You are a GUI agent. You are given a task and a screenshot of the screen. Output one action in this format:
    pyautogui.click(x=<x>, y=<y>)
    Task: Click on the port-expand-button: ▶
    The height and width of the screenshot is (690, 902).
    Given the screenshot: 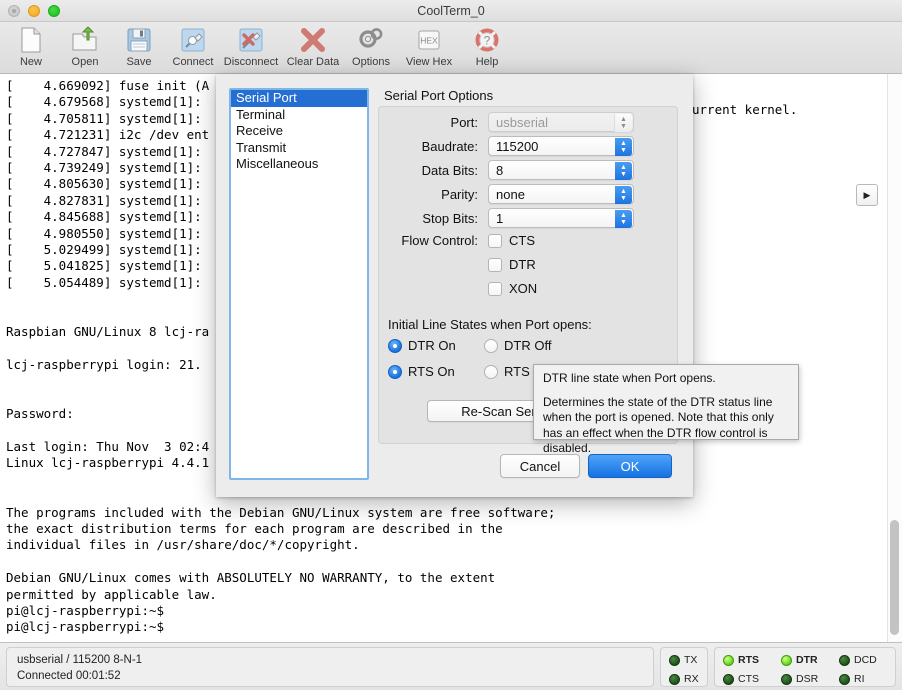 What is the action you would take?
    pyautogui.click(x=867, y=195)
    